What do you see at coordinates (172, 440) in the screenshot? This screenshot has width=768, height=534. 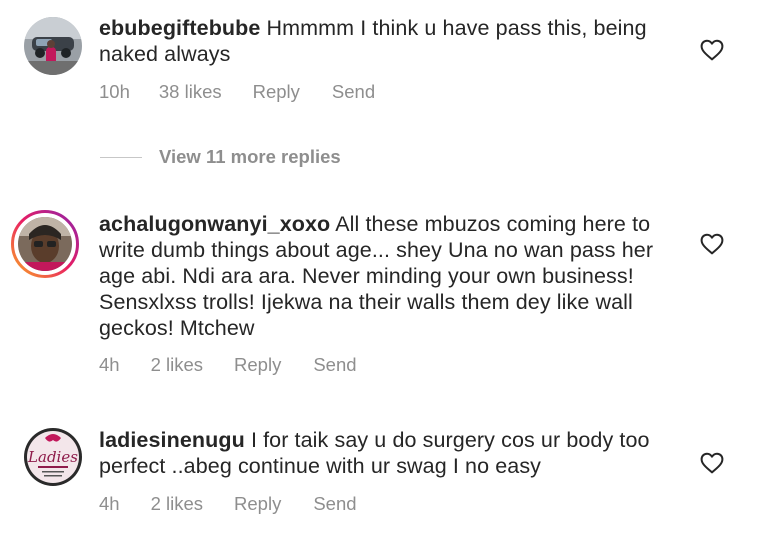 I see `comment-username: ladiesinenugu` at bounding box center [172, 440].